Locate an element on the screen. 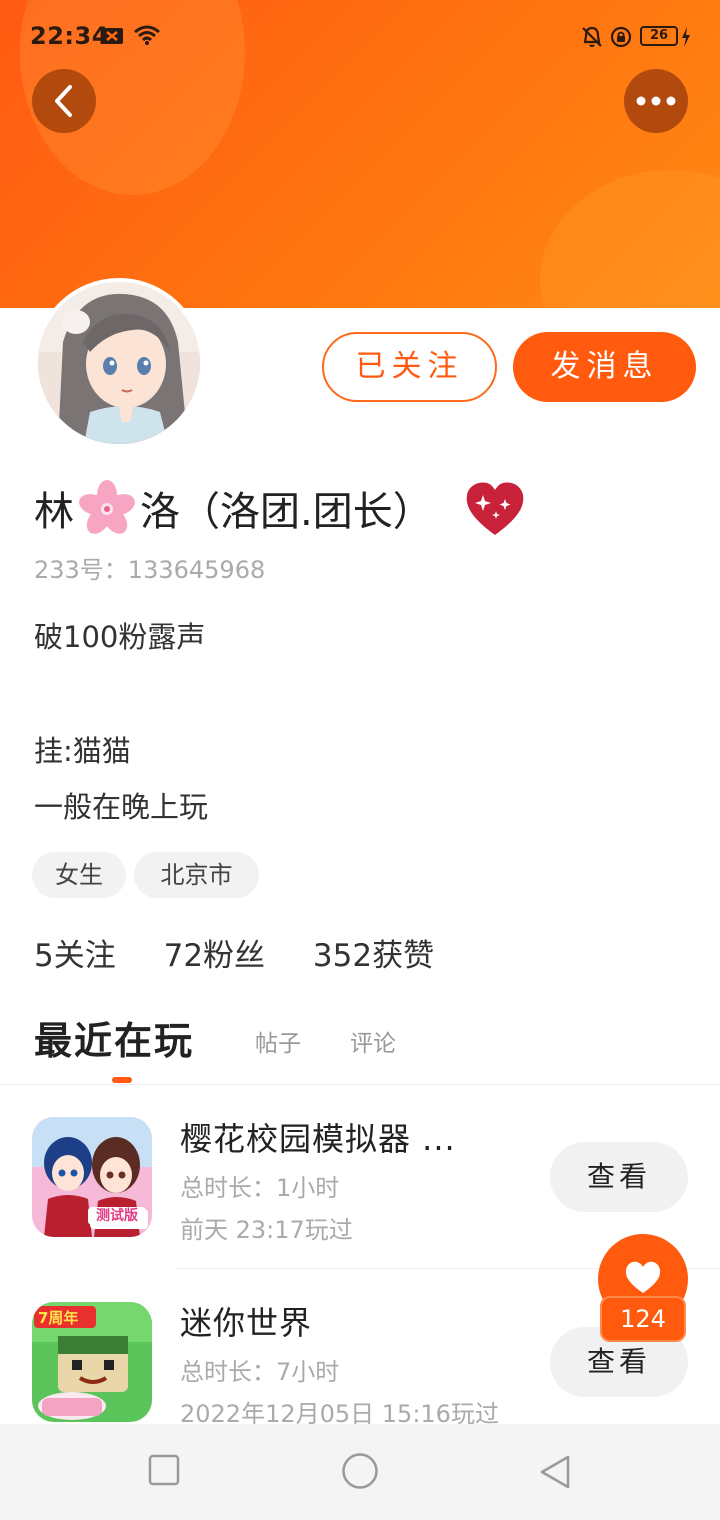 This screenshot has width=720, height=1520. triangle-back-icon is located at coordinates (555, 1472).